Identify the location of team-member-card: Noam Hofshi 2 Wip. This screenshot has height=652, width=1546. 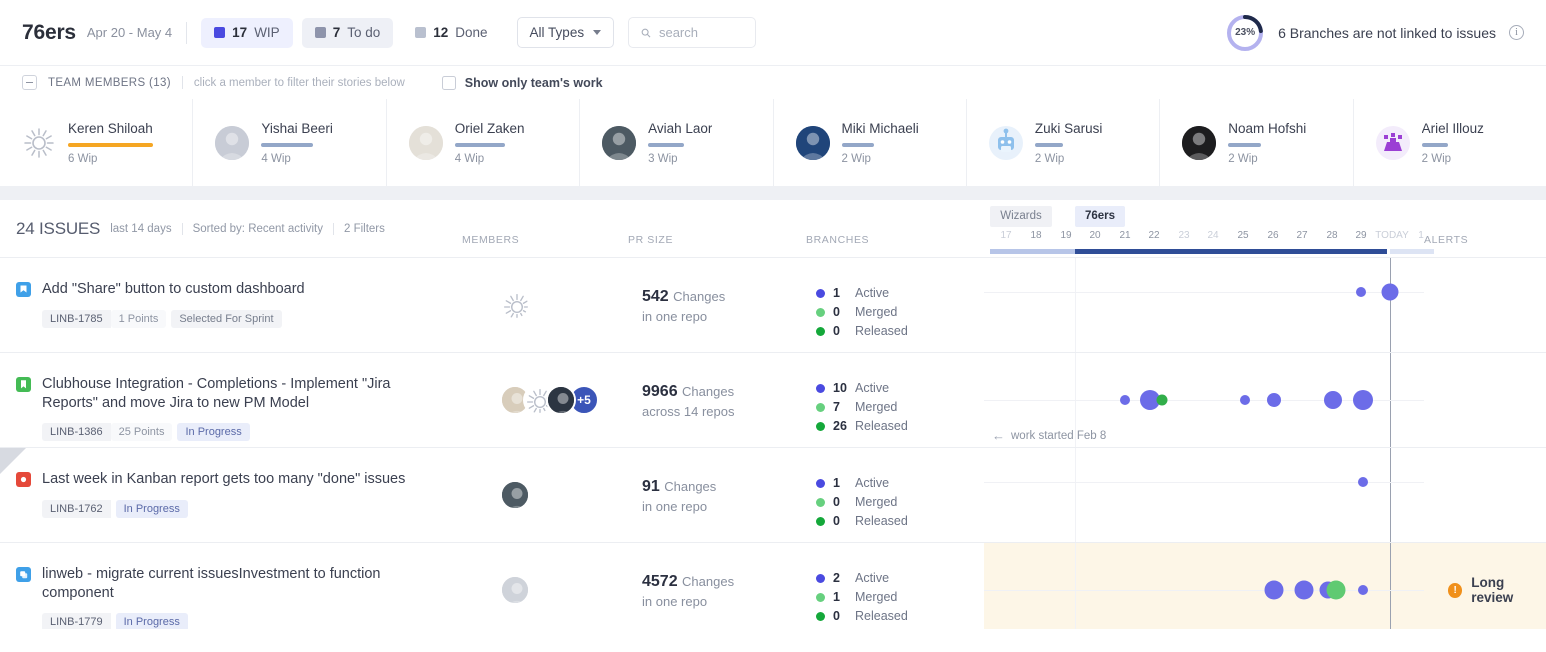
(1255, 142).